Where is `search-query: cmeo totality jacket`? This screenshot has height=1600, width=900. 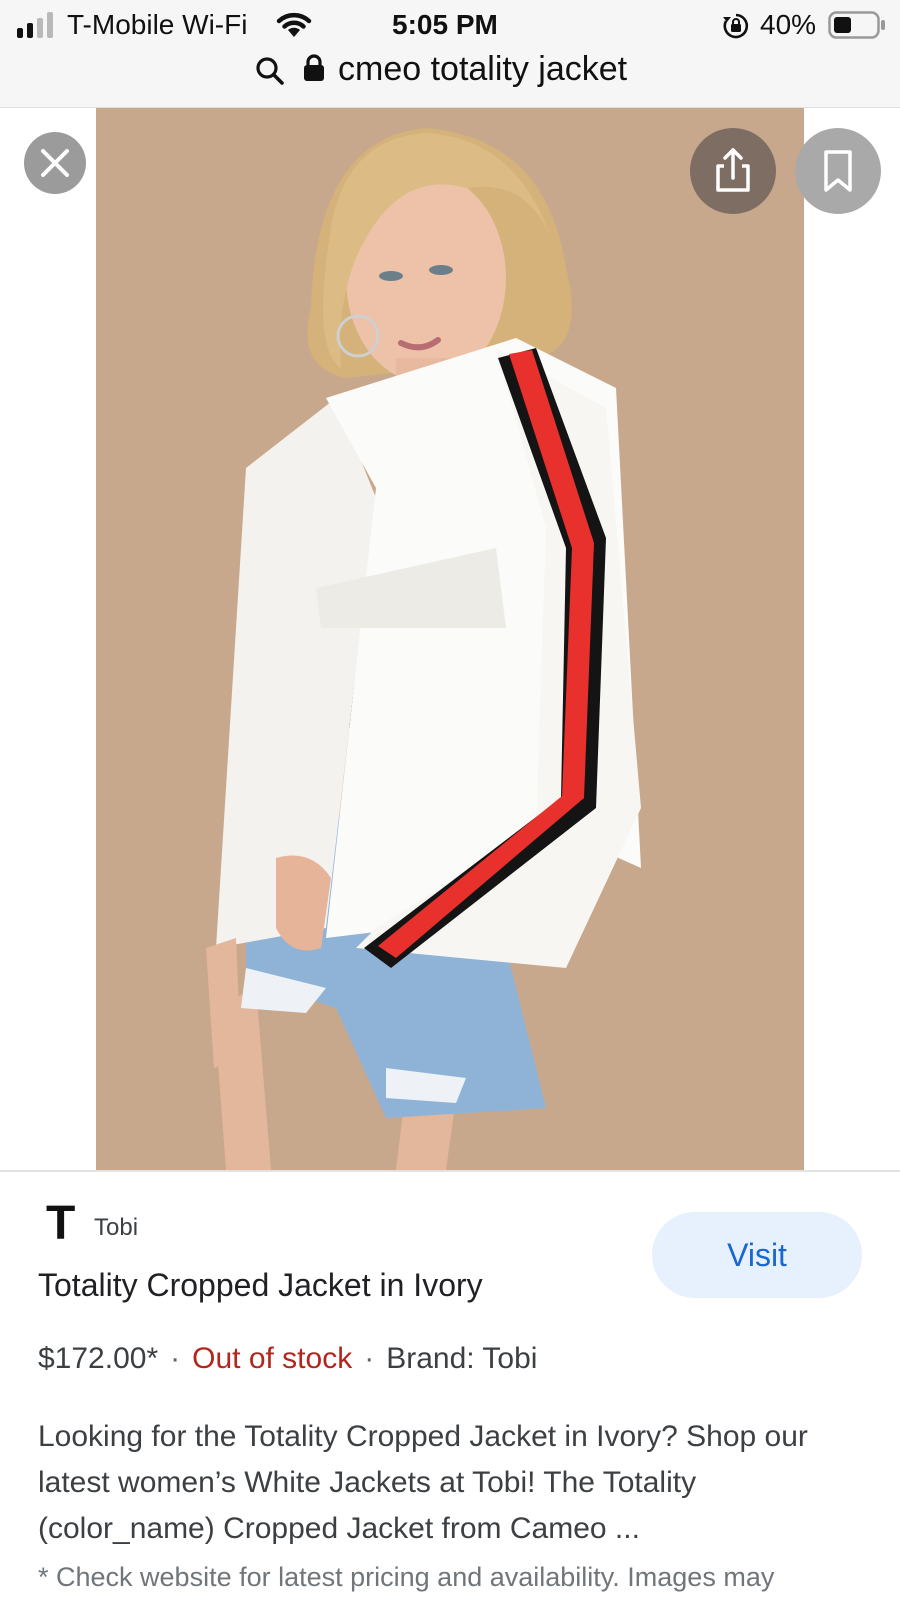
search-query: cmeo totality jacket is located at coordinates (482, 69).